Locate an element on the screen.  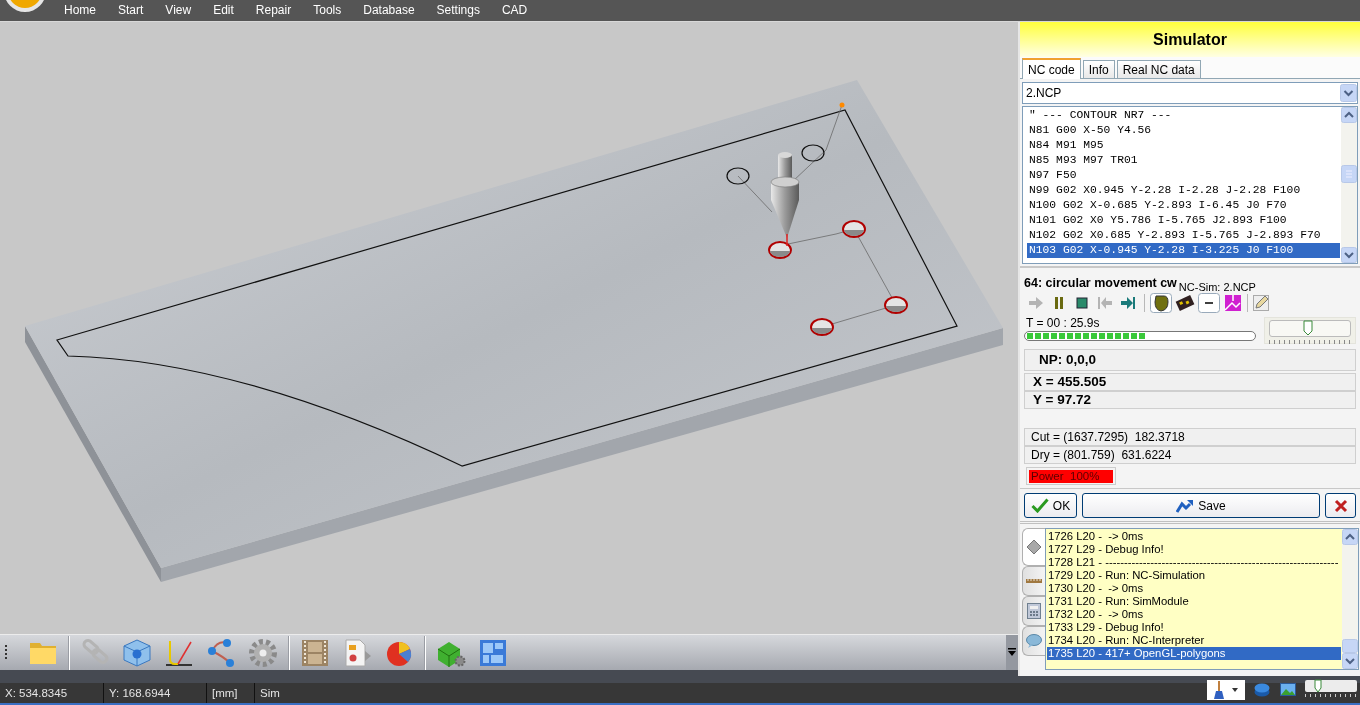
menu-item: Tools is located at coordinates (327, 10).